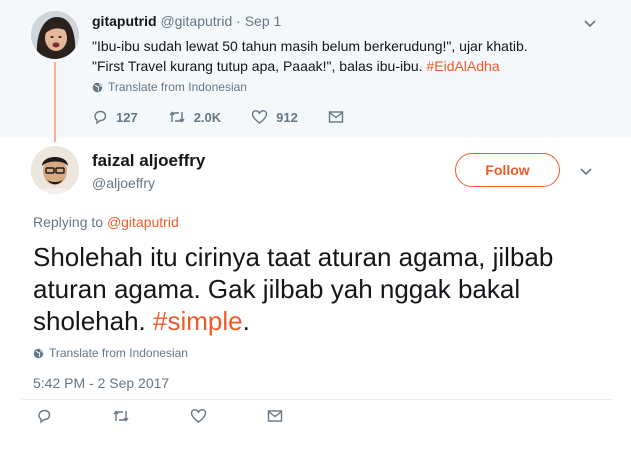 This screenshot has height=455, width=631. What do you see at coordinates (70, 222) in the screenshot?
I see `replying-to-label: Replying to` at bounding box center [70, 222].